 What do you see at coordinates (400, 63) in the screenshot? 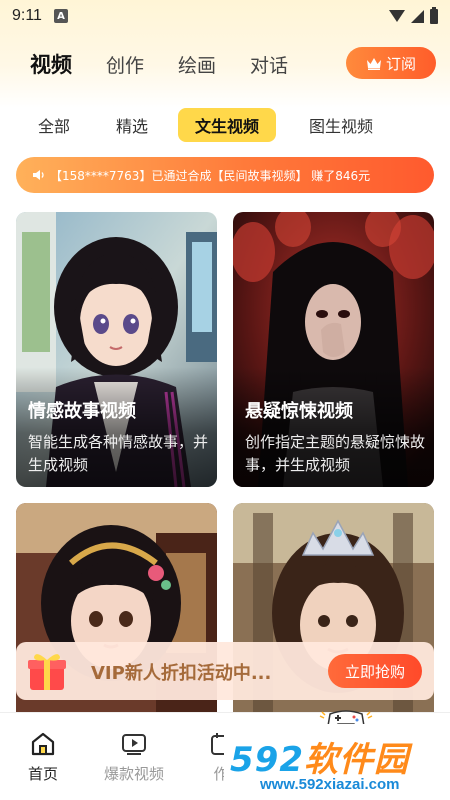
I see `subscribe-label: 订阅` at bounding box center [400, 63].